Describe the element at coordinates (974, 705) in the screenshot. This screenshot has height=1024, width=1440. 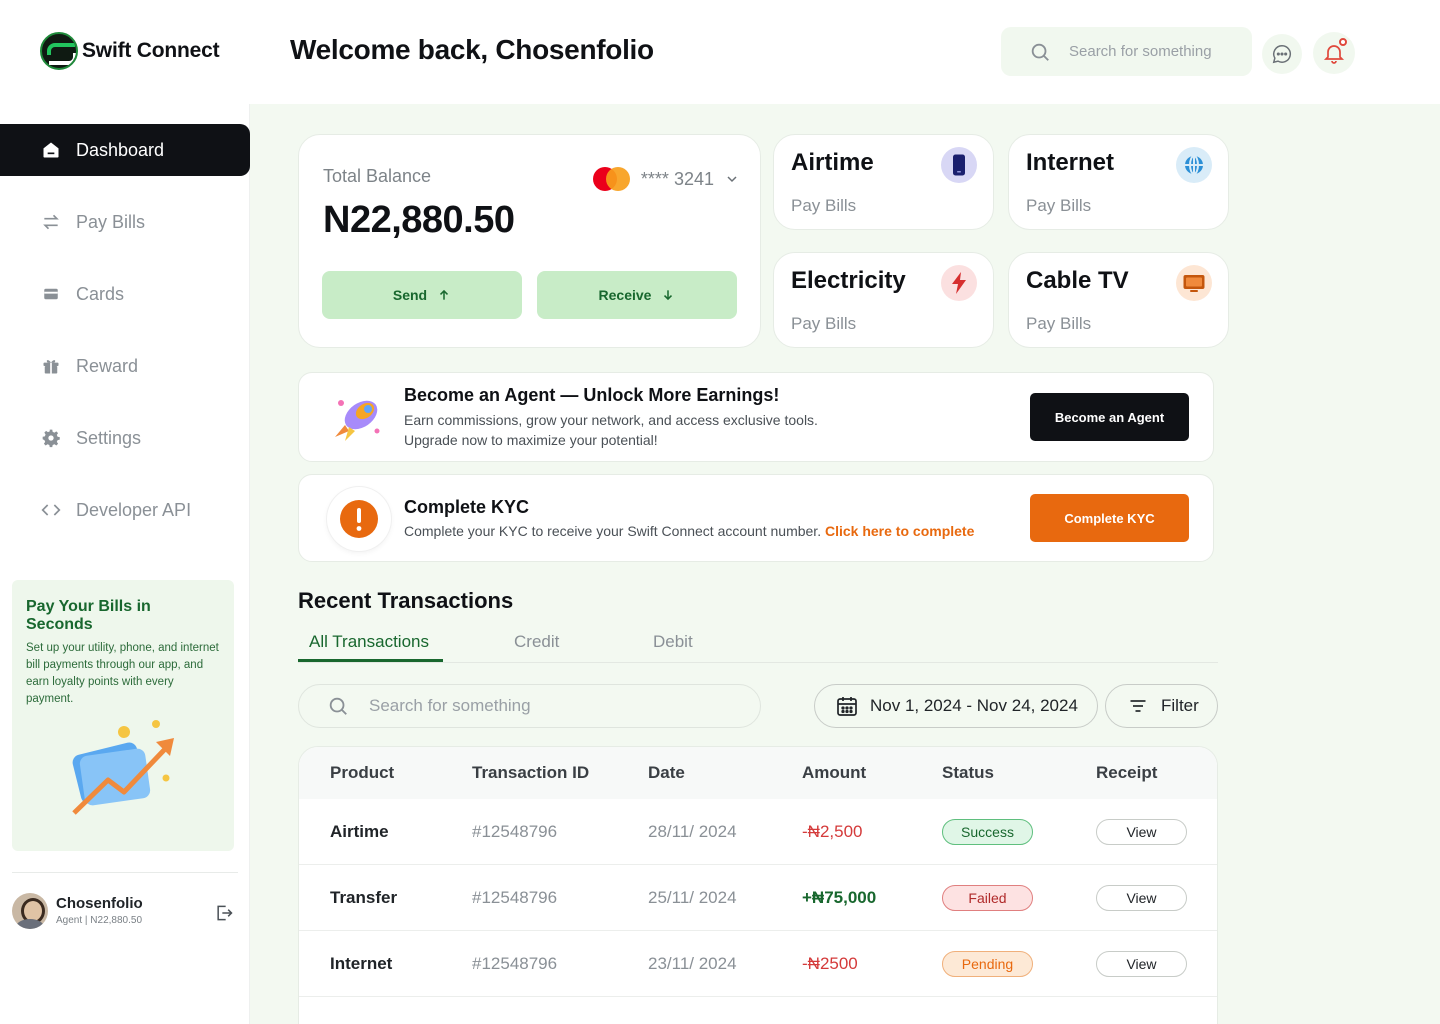
I see `date-range-text: Nov 1, 2024 - Nov 24, 2024` at that location.